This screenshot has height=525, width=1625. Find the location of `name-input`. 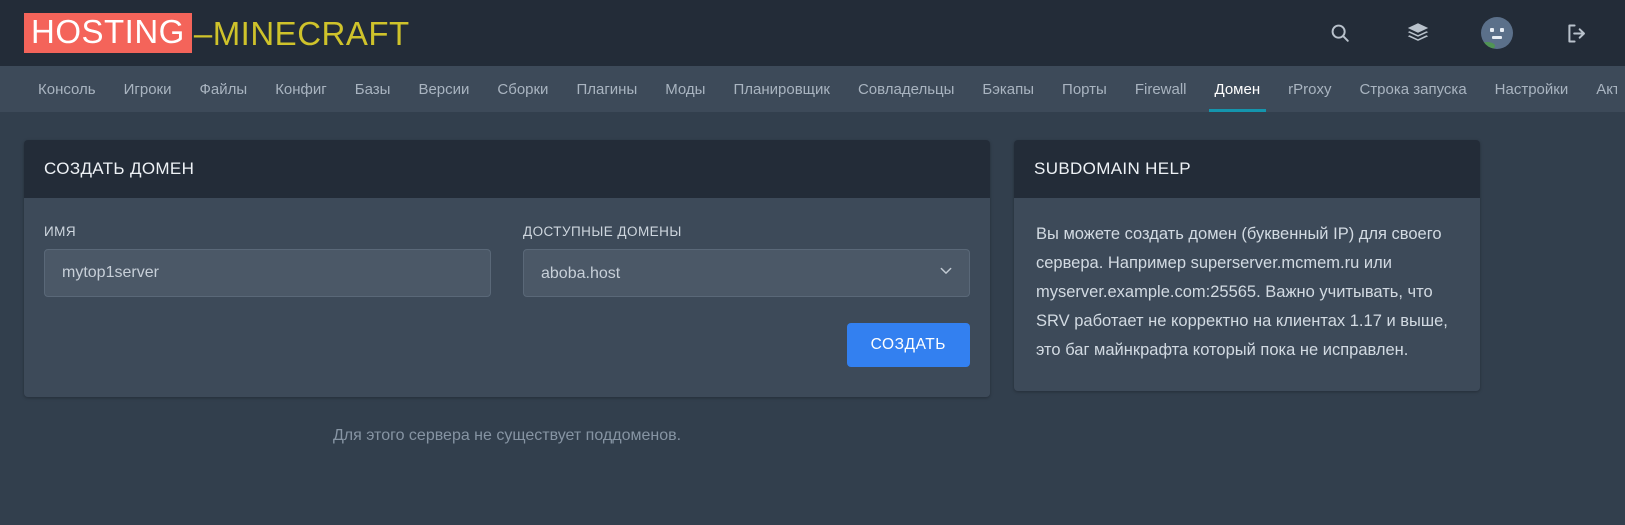

name-input is located at coordinates (267, 273).